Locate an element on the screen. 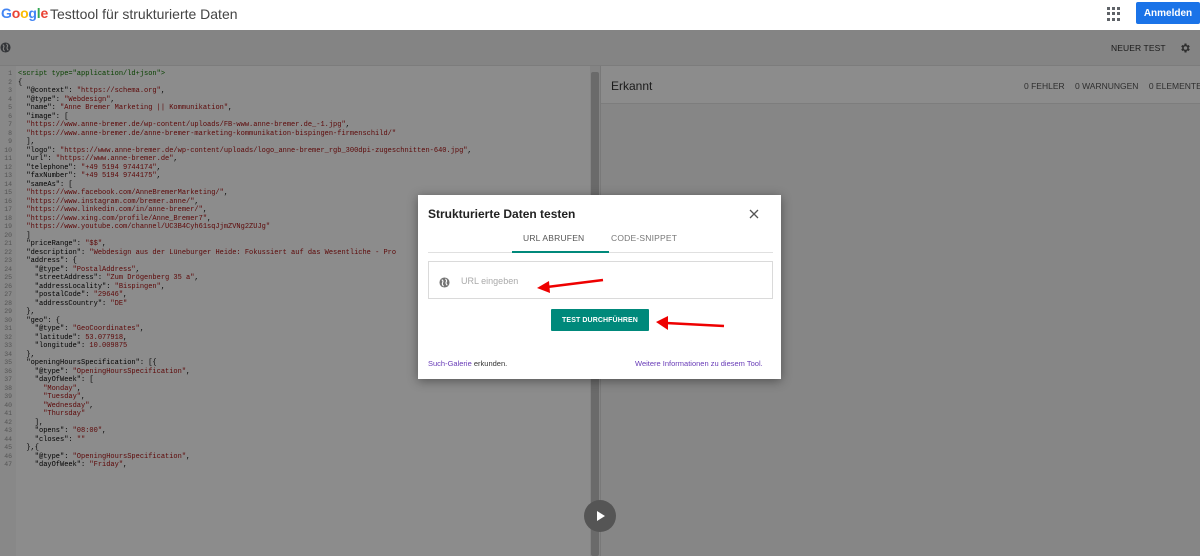  run-play-button is located at coordinates (600, 516).